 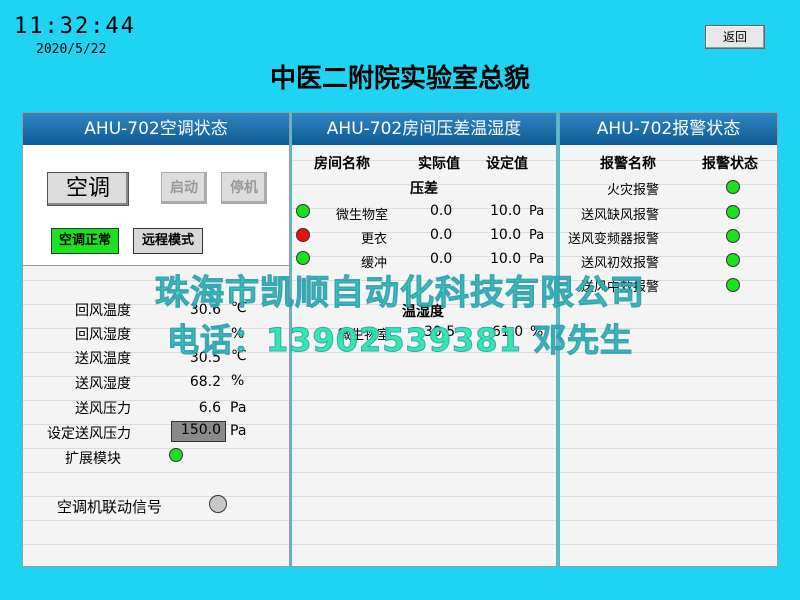 What do you see at coordinates (362, 215) in the screenshot?
I see `room-name: 微生物室` at bounding box center [362, 215].